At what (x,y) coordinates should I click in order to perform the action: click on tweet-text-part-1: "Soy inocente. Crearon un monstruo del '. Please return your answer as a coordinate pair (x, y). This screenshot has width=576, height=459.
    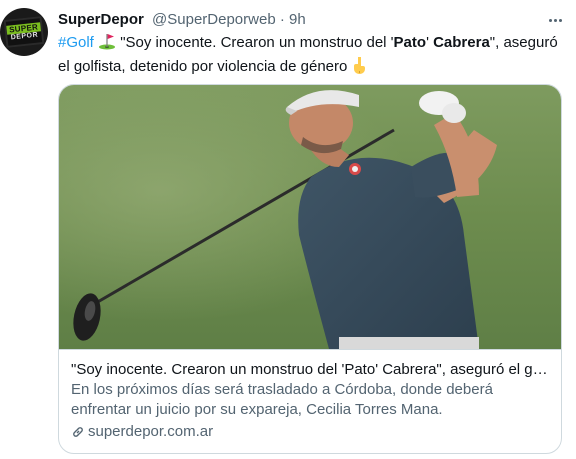
    Looking at the image, I should click on (255, 42).